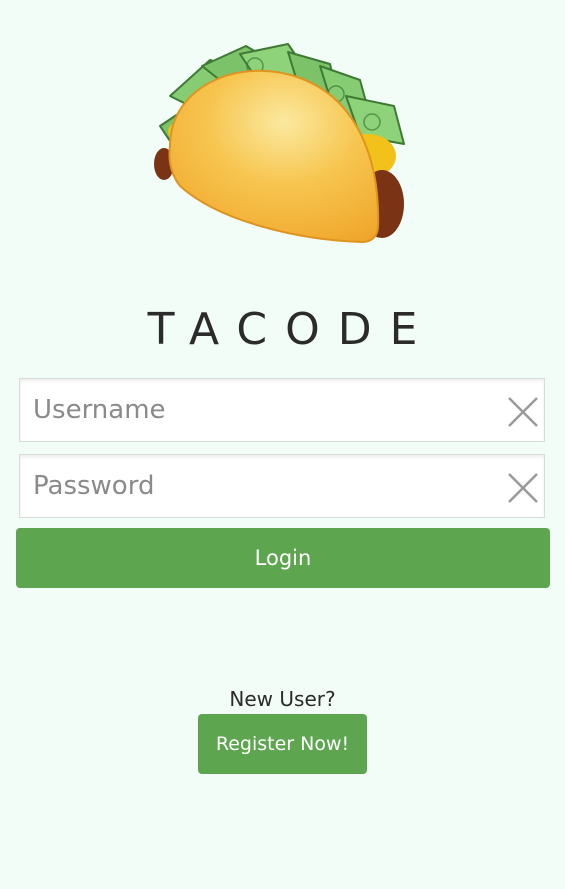  Describe the element at coordinates (263, 486) in the screenshot. I see `password-input` at that location.